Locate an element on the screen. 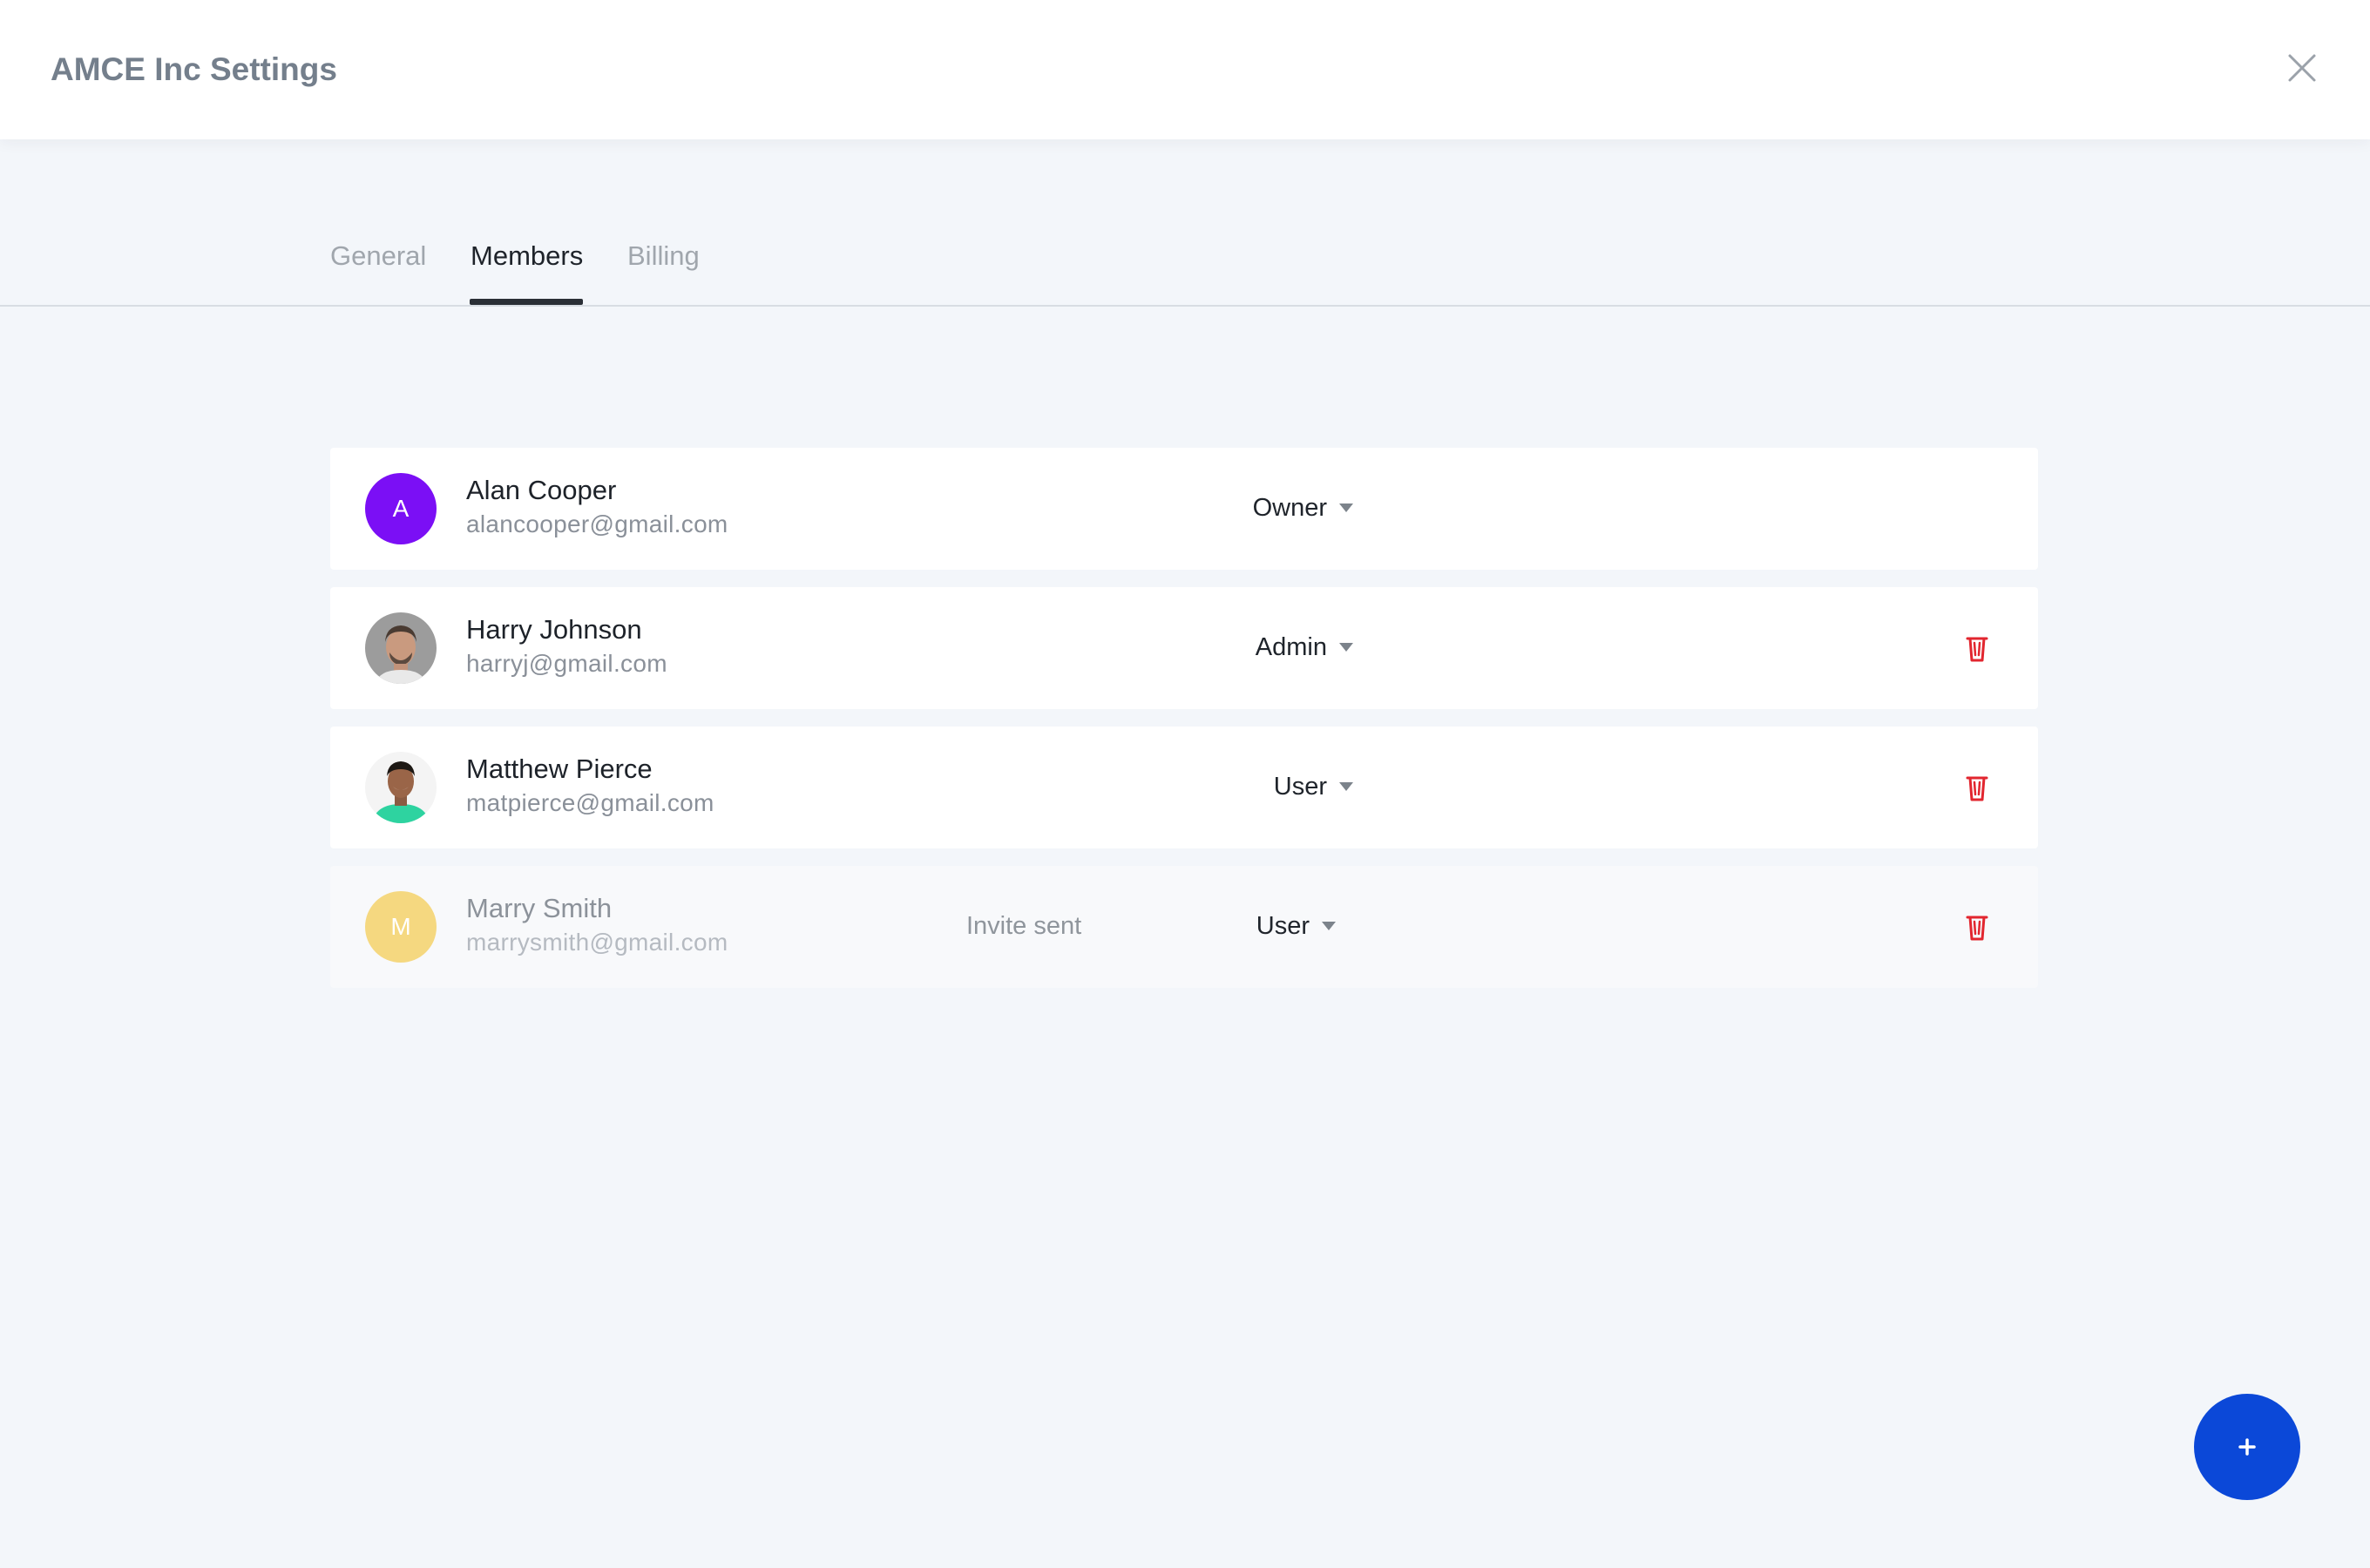  member-name: Alan Cooper is located at coordinates (541, 490).